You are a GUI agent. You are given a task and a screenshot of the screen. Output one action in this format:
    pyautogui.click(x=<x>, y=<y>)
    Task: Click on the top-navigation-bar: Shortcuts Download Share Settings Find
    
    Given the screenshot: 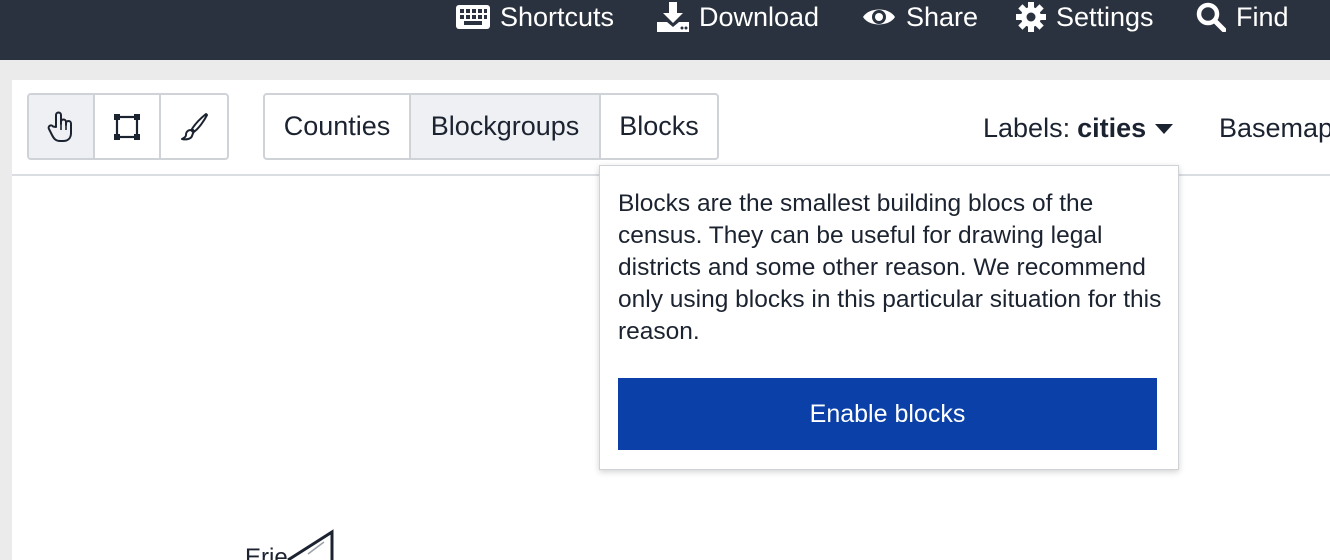 What is the action you would take?
    pyautogui.click(x=665, y=30)
    